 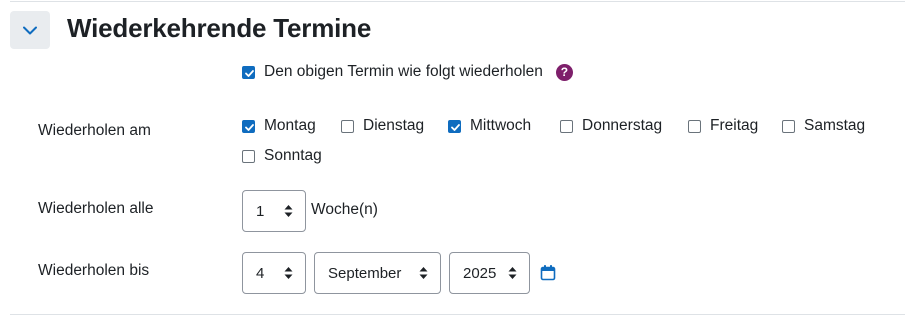 I want to click on until-year-select: 2025, so click(x=489, y=273).